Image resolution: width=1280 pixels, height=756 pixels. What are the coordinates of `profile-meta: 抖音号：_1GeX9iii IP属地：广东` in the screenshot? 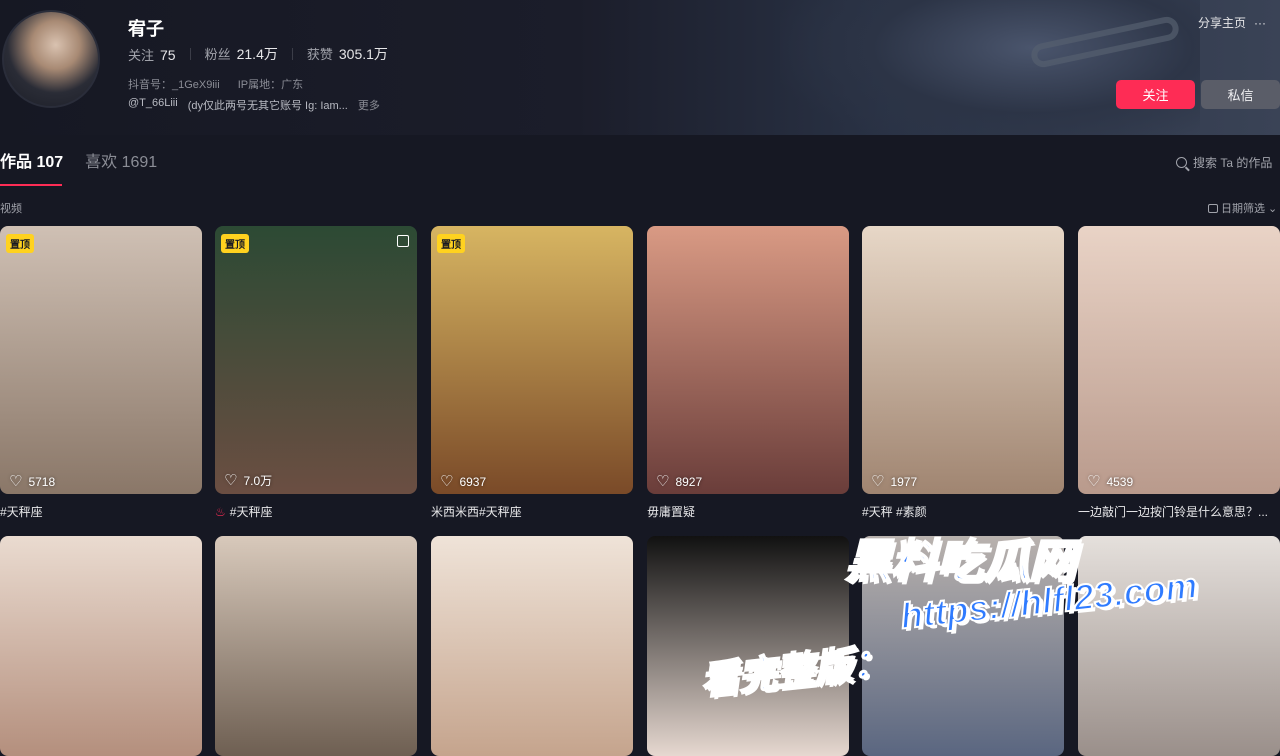 It's located at (215, 84).